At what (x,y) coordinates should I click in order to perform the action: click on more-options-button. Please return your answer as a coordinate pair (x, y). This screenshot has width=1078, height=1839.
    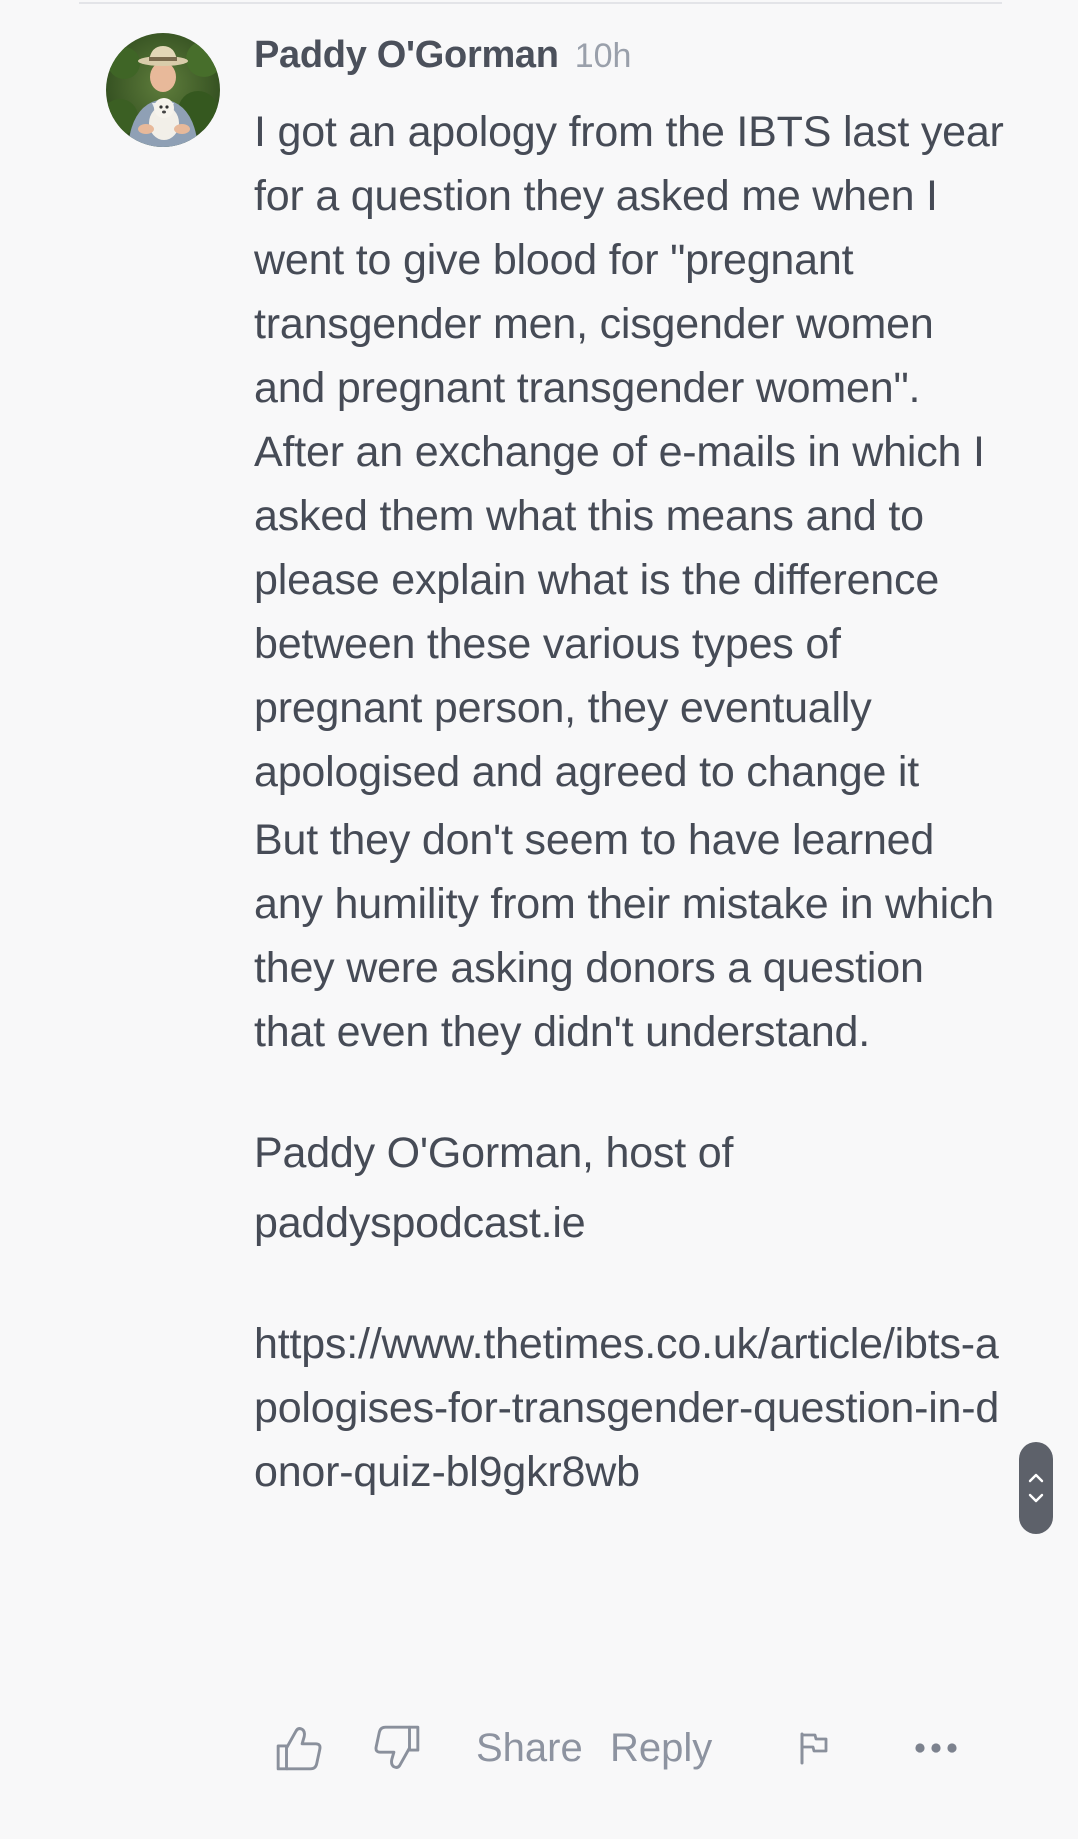
    Looking at the image, I should click on (936, 1748).